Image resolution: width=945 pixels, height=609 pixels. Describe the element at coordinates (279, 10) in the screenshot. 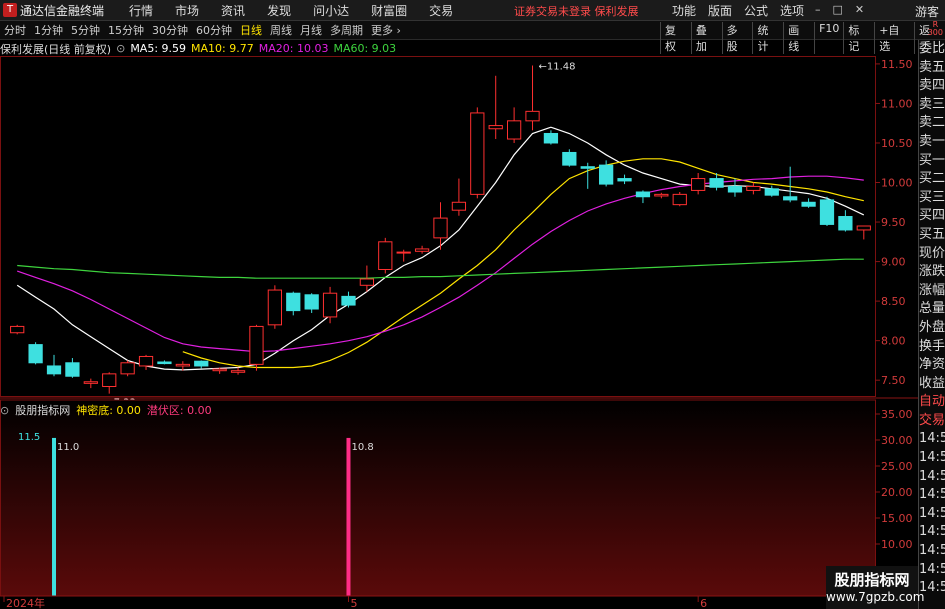

I see `menu-discover: 发现` at that location.